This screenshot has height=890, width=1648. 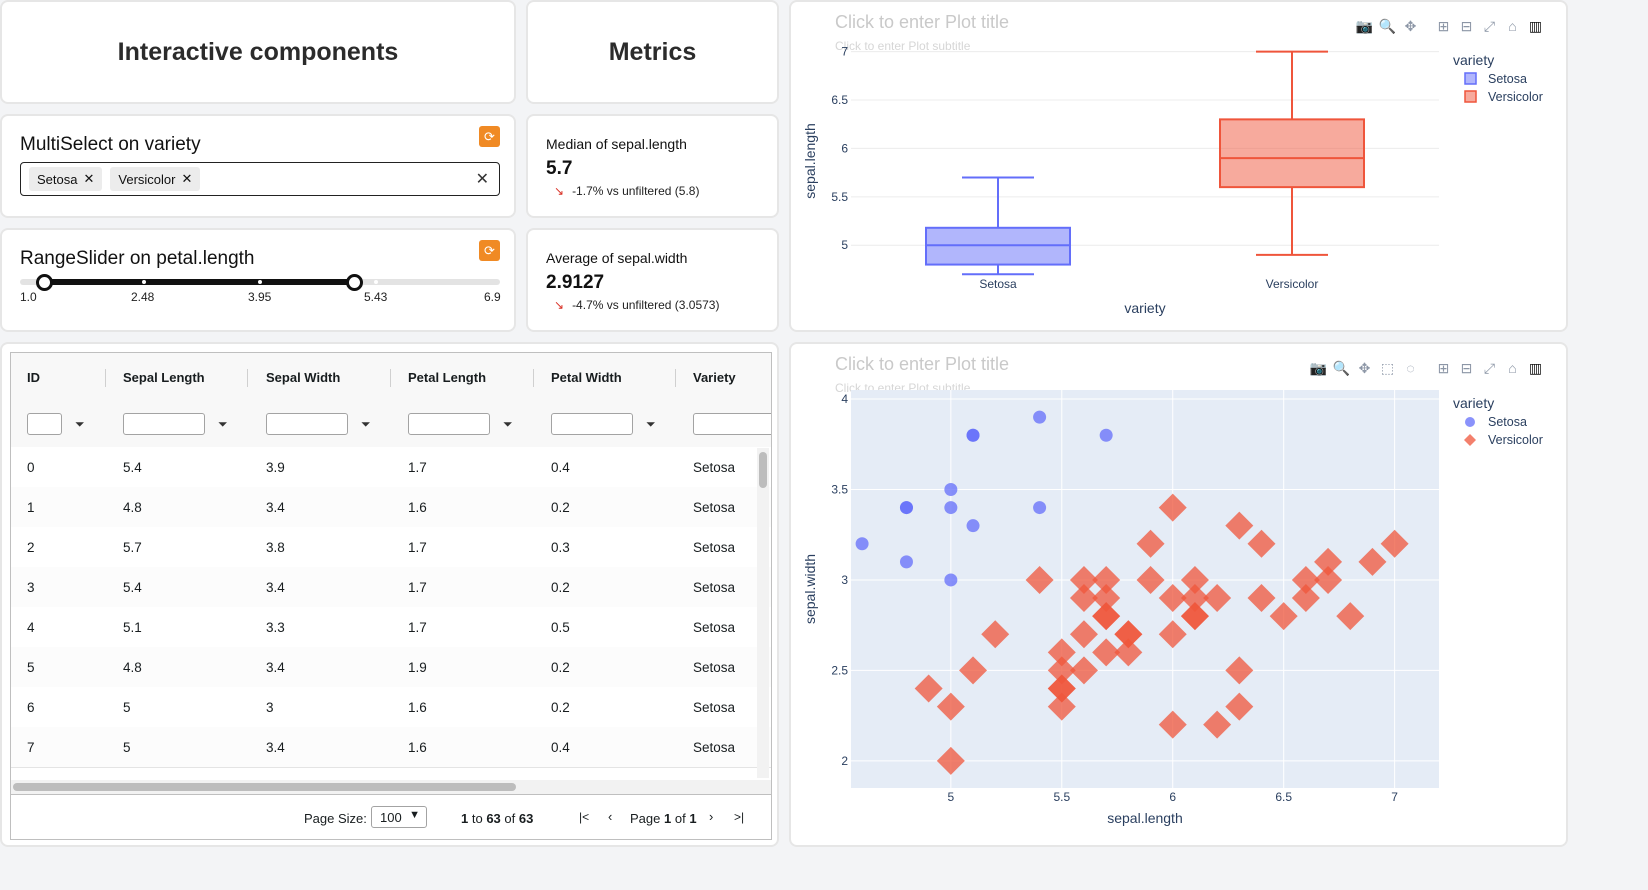 I want to click on table-cell: 3.4, so click(x=275, y=507).